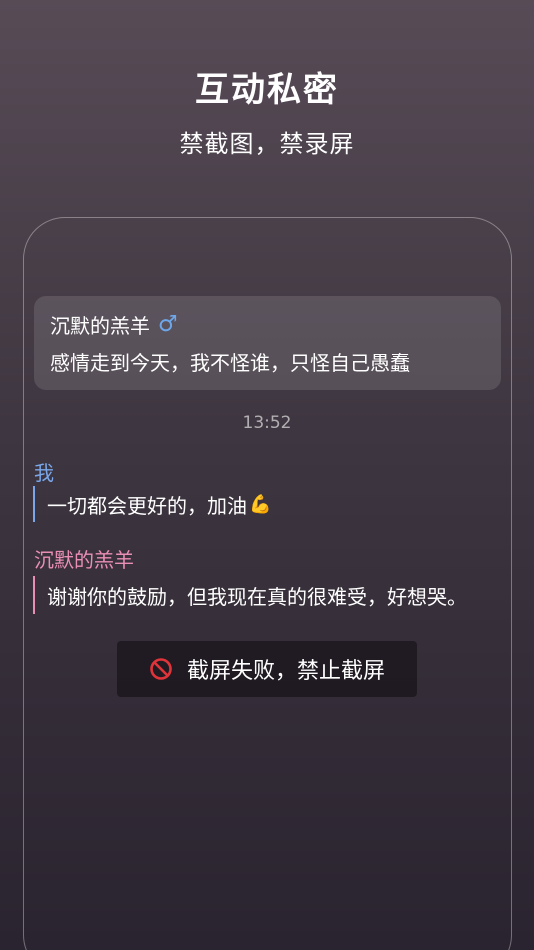 The image size is (534, 950). I want to click on notification-sender-name: 沉默的羔羊, so click(100, 326).